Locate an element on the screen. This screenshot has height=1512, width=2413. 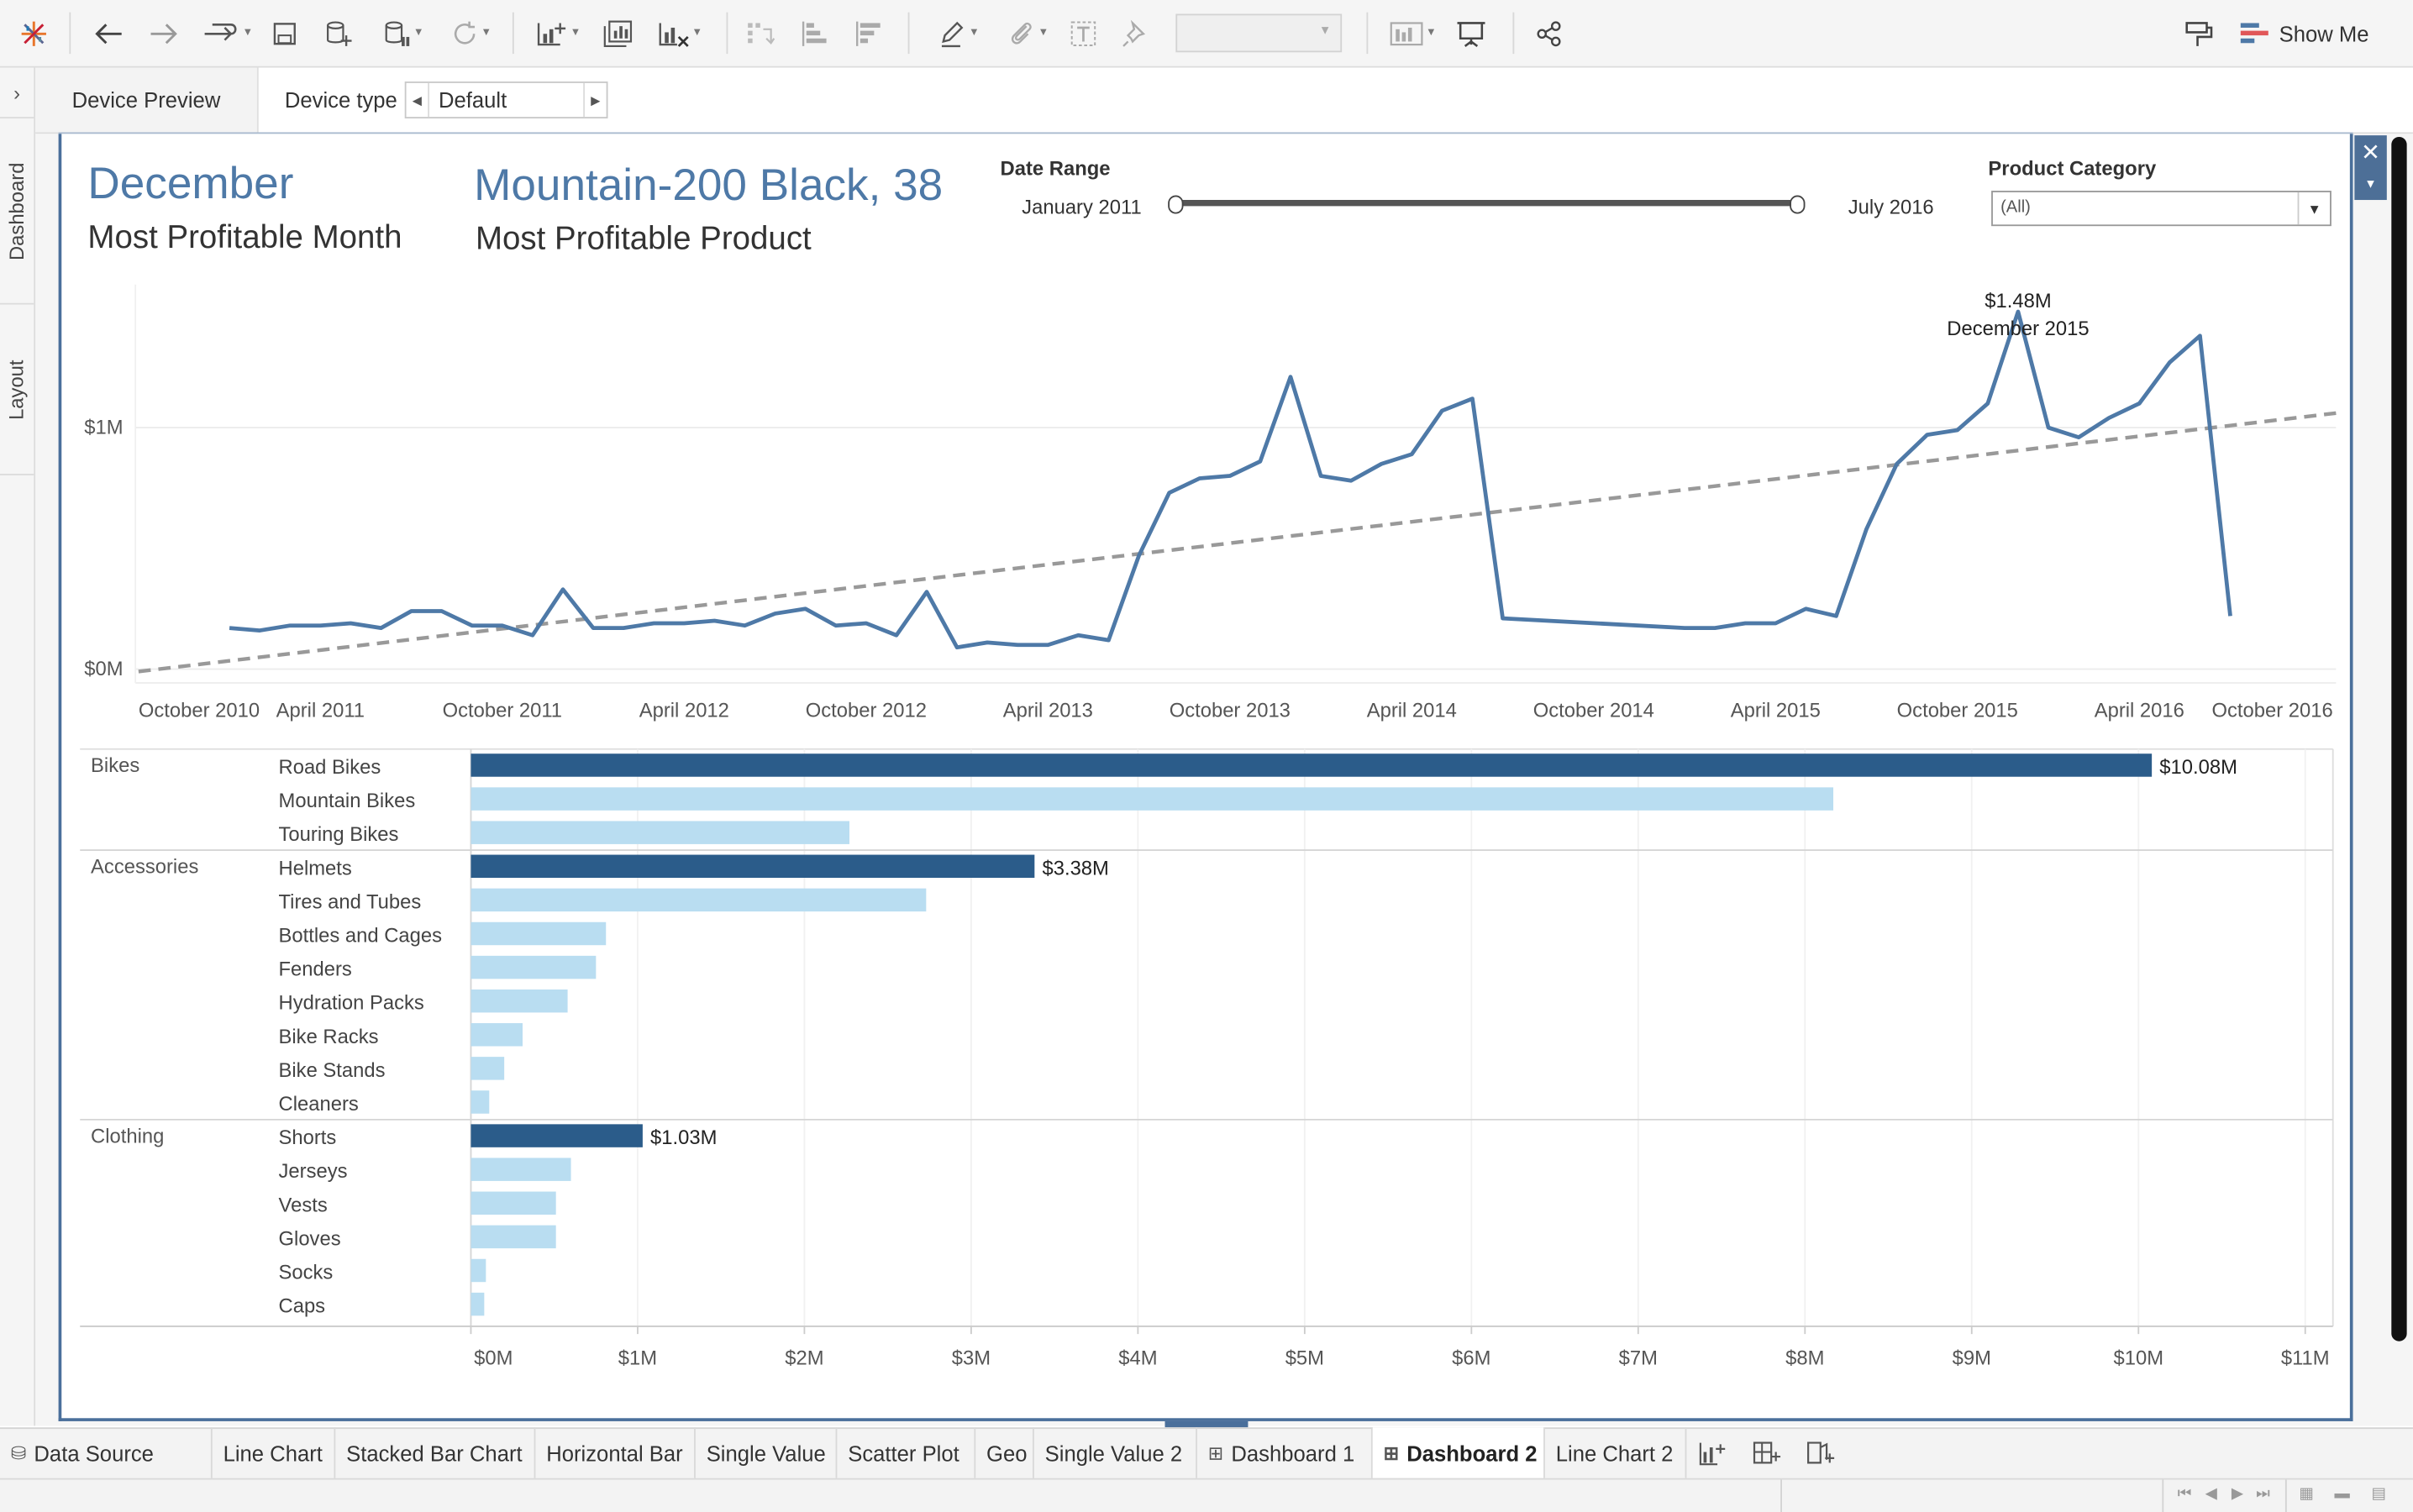
fit-dropdown: ▼ is located at coordinates (1259, 33).